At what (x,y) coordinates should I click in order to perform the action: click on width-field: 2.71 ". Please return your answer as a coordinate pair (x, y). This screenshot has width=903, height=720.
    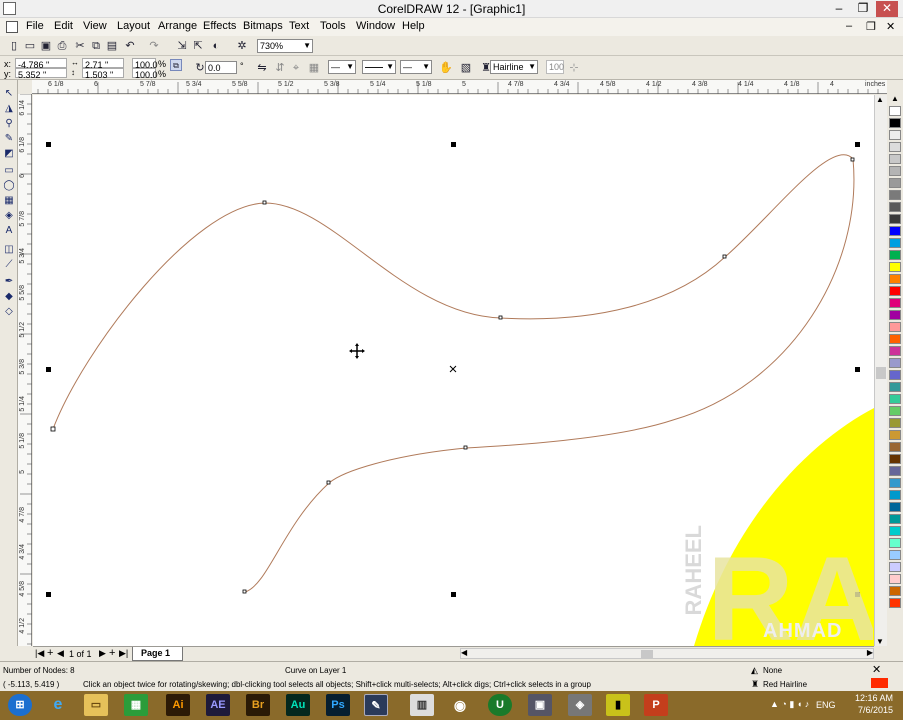
    Looking at the image, I should click on (103, 64).